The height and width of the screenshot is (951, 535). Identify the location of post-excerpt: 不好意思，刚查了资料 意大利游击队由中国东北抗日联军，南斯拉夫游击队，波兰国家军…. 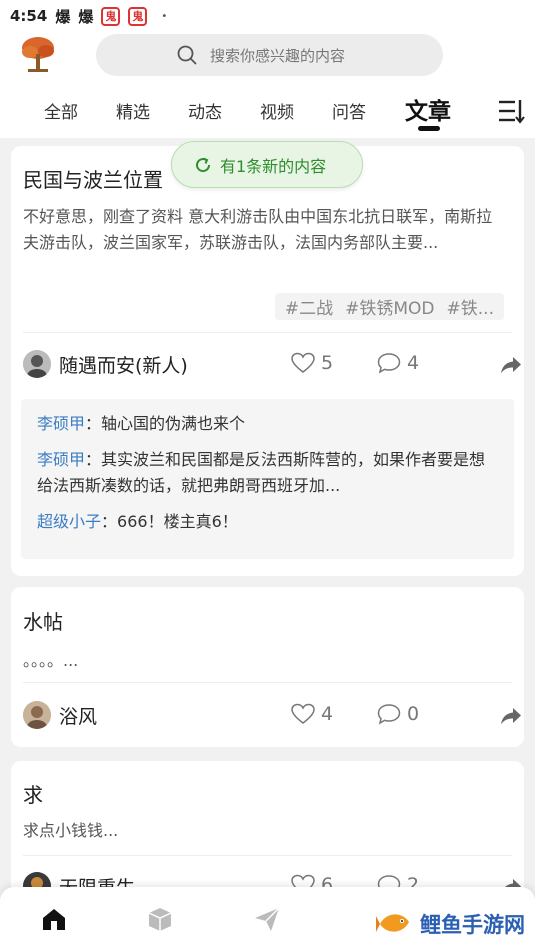
(258, 229).